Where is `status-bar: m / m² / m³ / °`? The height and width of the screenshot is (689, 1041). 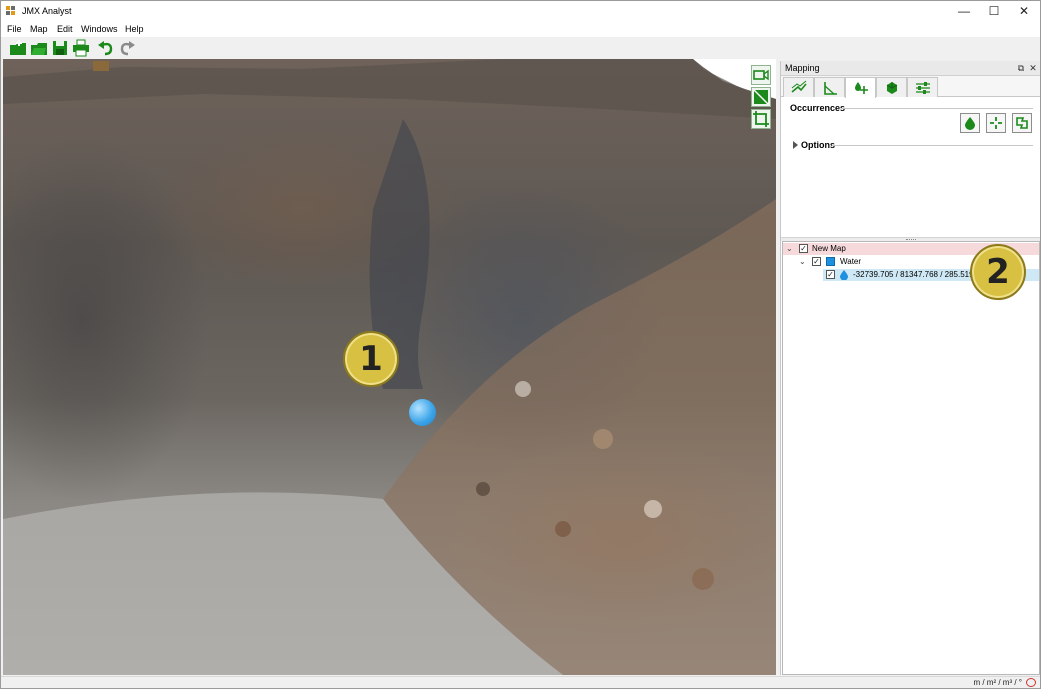
status-bar: m / m² / m³ / ° is located at coordinates (520, 682).